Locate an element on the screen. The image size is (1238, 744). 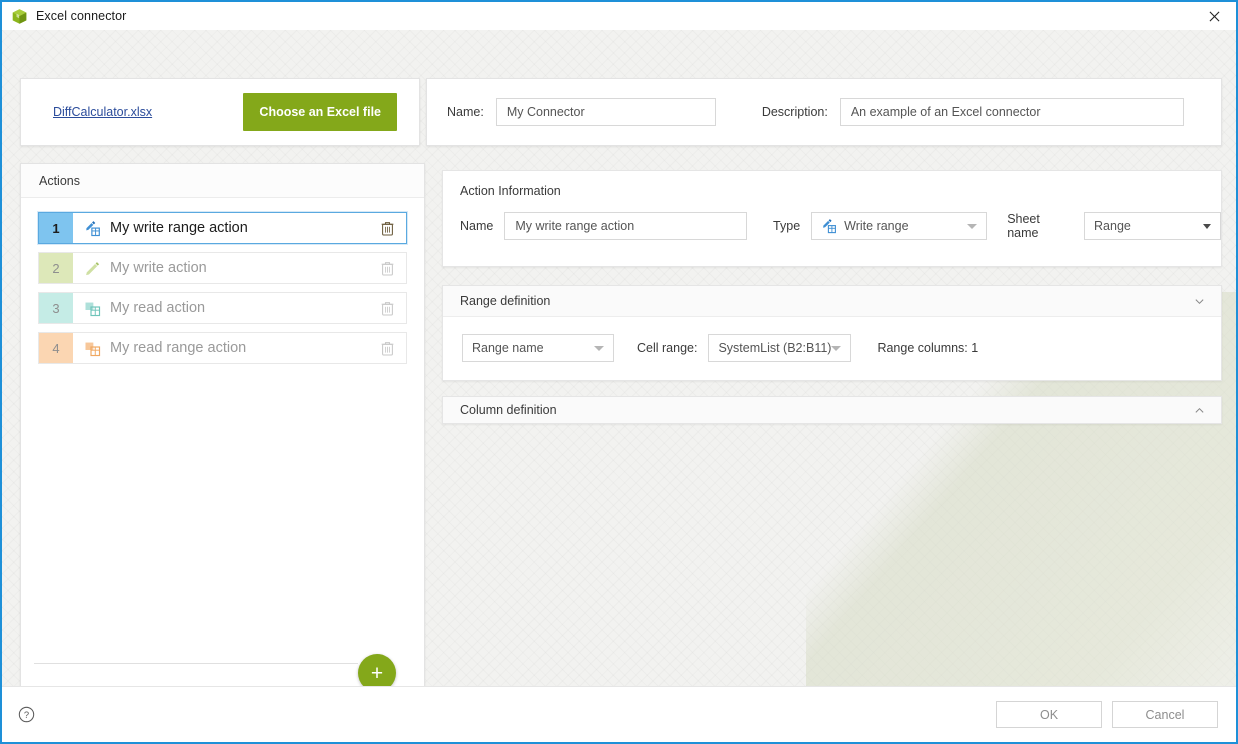
dialog-footer: ? OK Cancel is located at coordinates (619, 714).